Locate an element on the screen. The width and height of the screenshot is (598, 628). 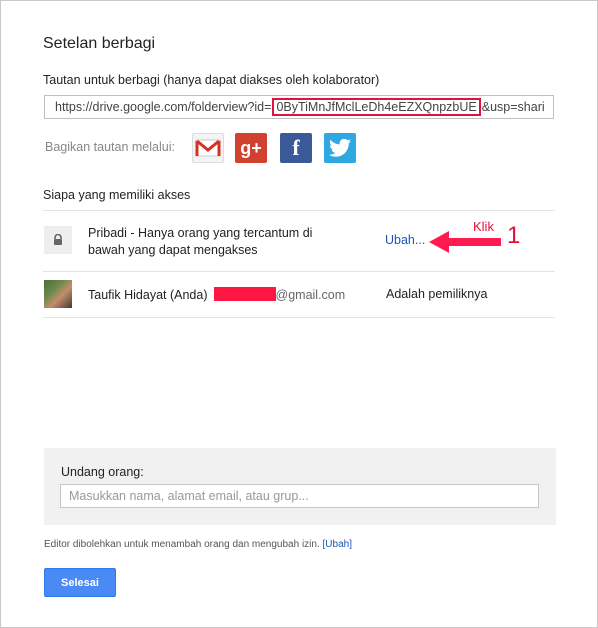
owner-info: Taufik Hidayat (Anda) @gmail.com is located at coordinates (216, 294).